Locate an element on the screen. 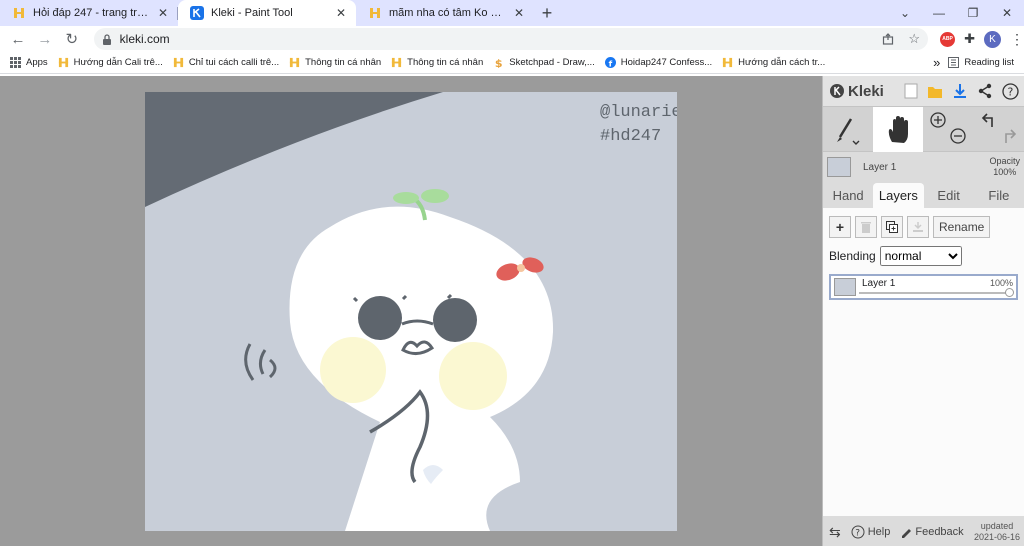  omnibox: kleki.com ☆ is located at coordinates (511, 39).